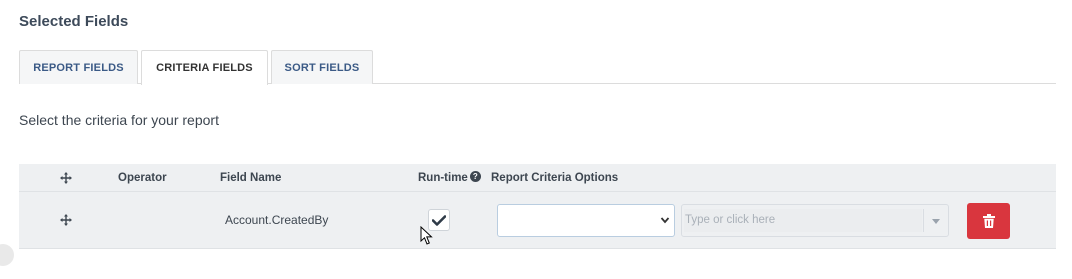  I want to click on trash-icon, so click(988, 221).